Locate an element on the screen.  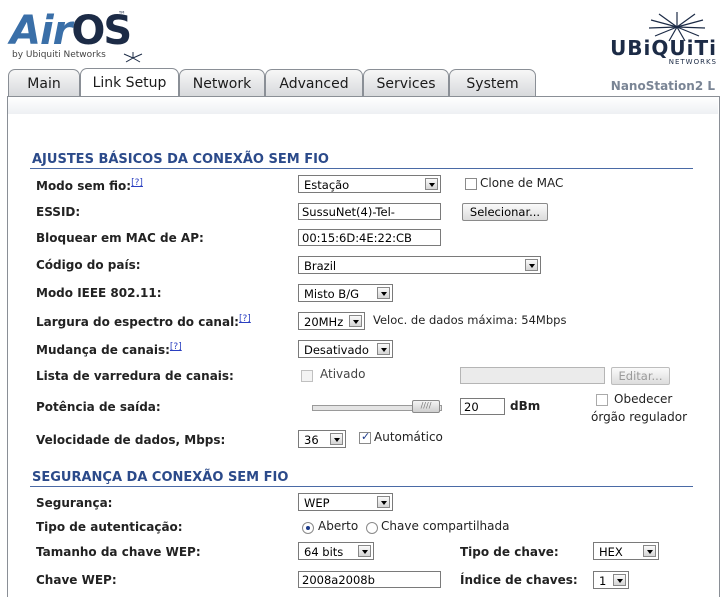
key-type-value: HEX is located at coordinates (611, 552).